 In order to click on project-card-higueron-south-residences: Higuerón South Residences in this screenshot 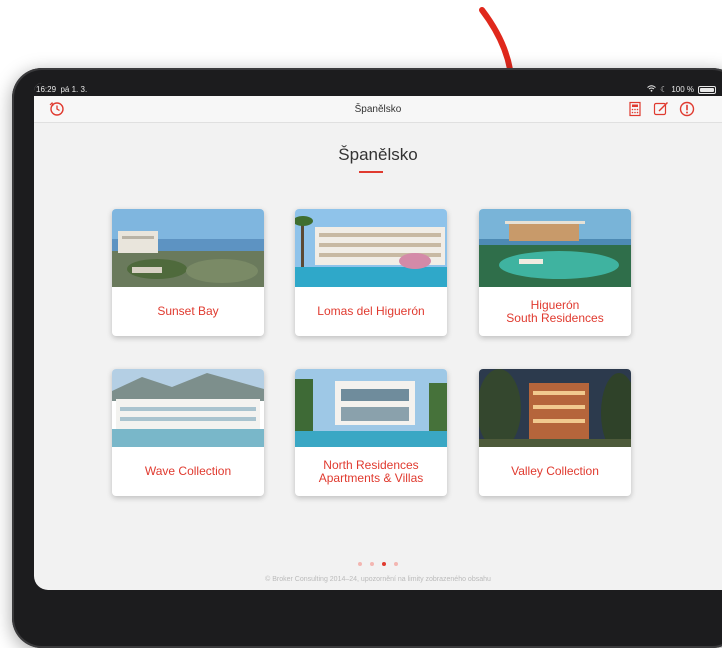, I will do `click(555, 272)`.